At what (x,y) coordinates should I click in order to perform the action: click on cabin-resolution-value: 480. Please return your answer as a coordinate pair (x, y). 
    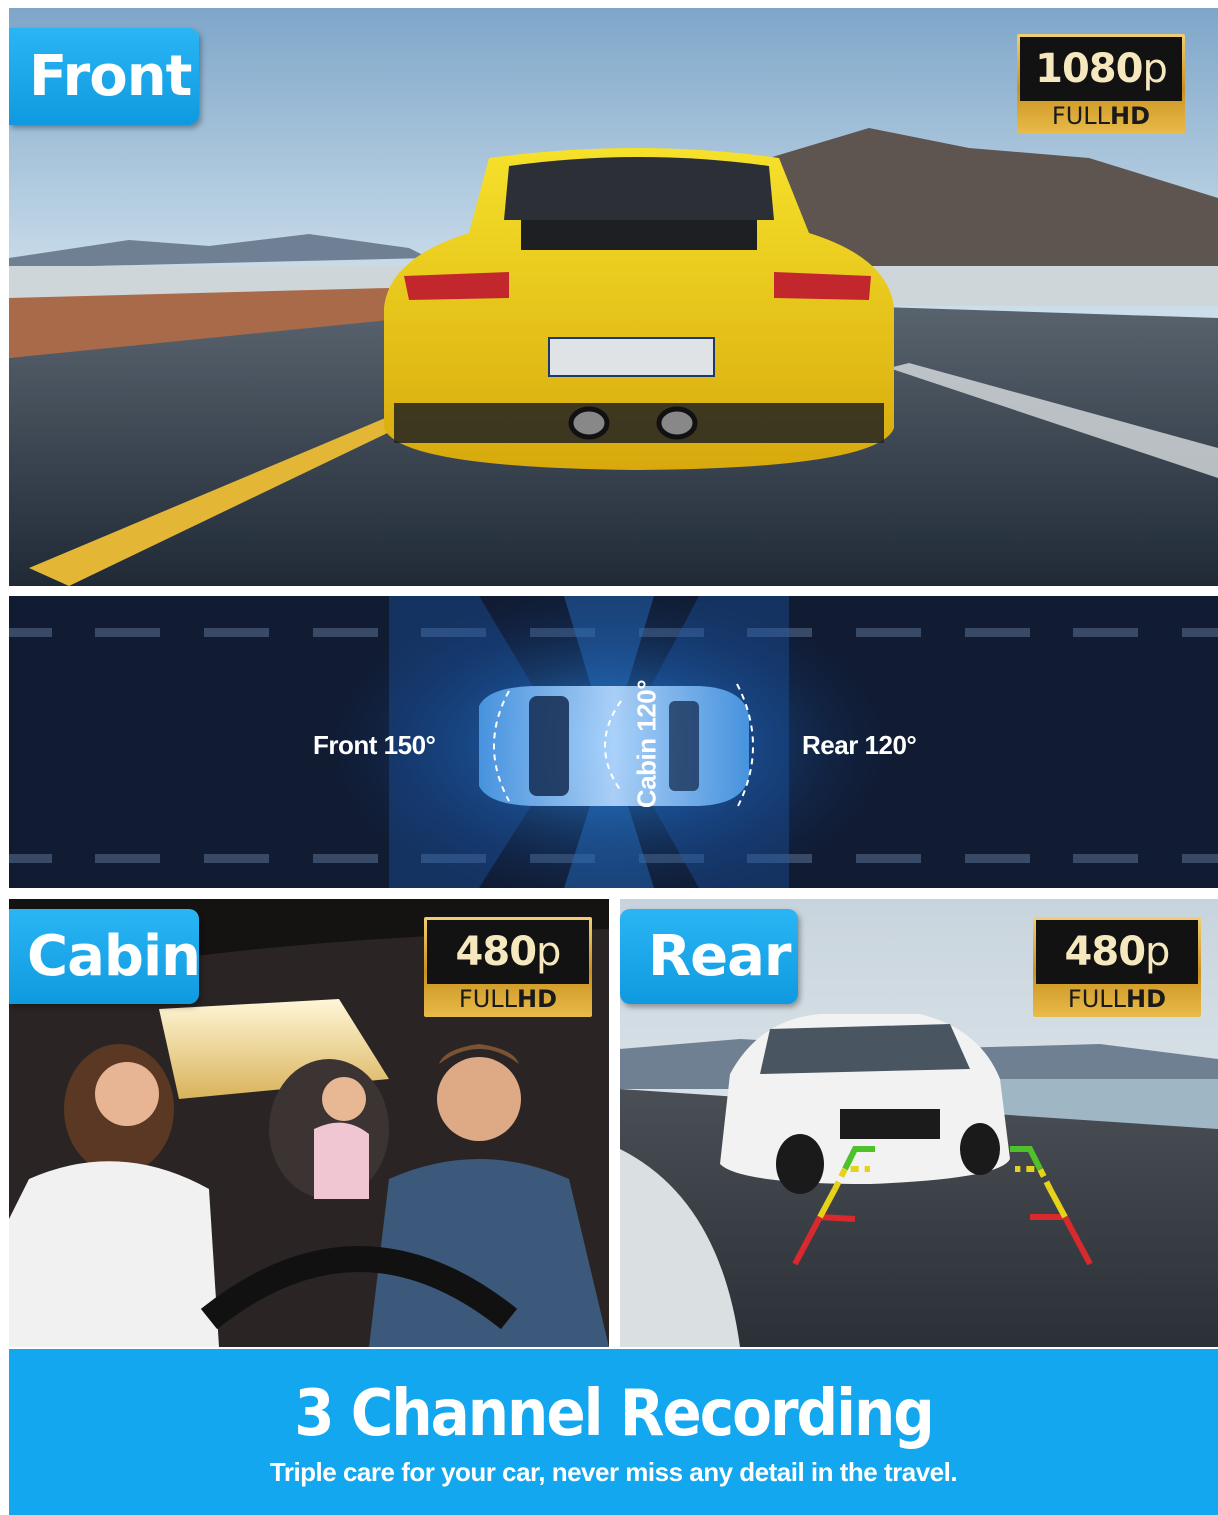
    Looking at the image, I should click on (496, 952).